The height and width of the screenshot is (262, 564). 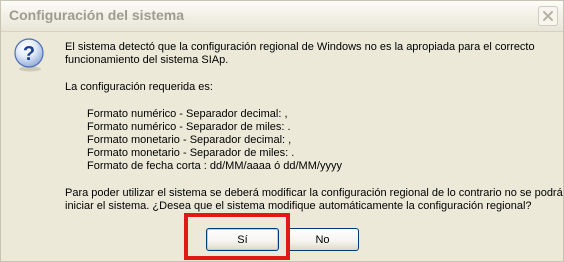 I want to click on no-button: No, so click(x=322, y=239).